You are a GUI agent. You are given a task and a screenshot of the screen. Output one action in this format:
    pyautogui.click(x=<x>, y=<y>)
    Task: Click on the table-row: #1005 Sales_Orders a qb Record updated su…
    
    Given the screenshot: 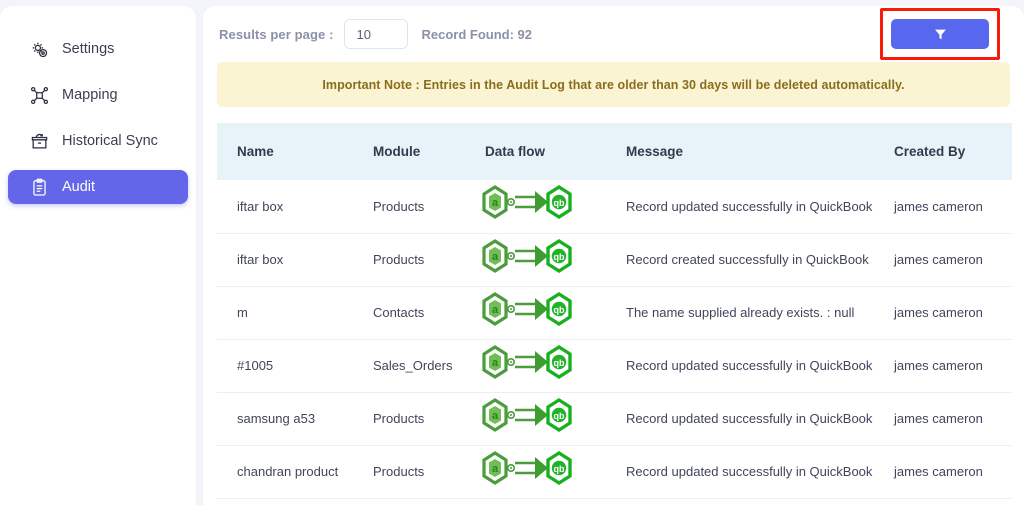 What is the action you would take?
    pyautogui.click(x=614, y=366)
    